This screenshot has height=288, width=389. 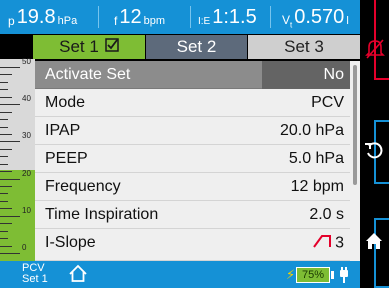 I want to click on param-label: Activate Set, so click(x=88, y=74).